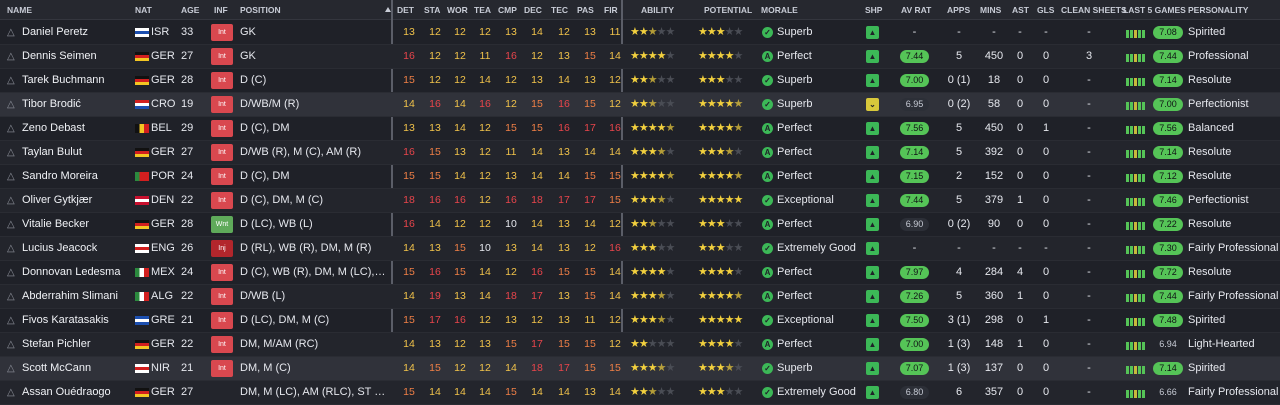  I want to click on col-det: DET, so click(405, 10).